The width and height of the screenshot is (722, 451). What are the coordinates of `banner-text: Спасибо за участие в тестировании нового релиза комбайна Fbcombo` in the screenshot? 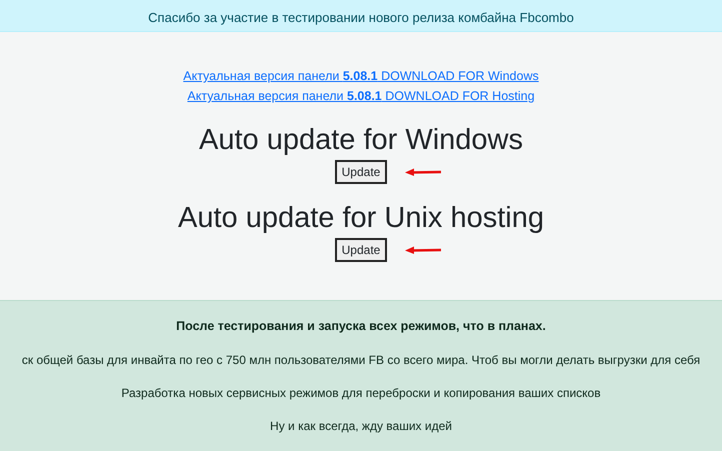 It's located at (361, 18).